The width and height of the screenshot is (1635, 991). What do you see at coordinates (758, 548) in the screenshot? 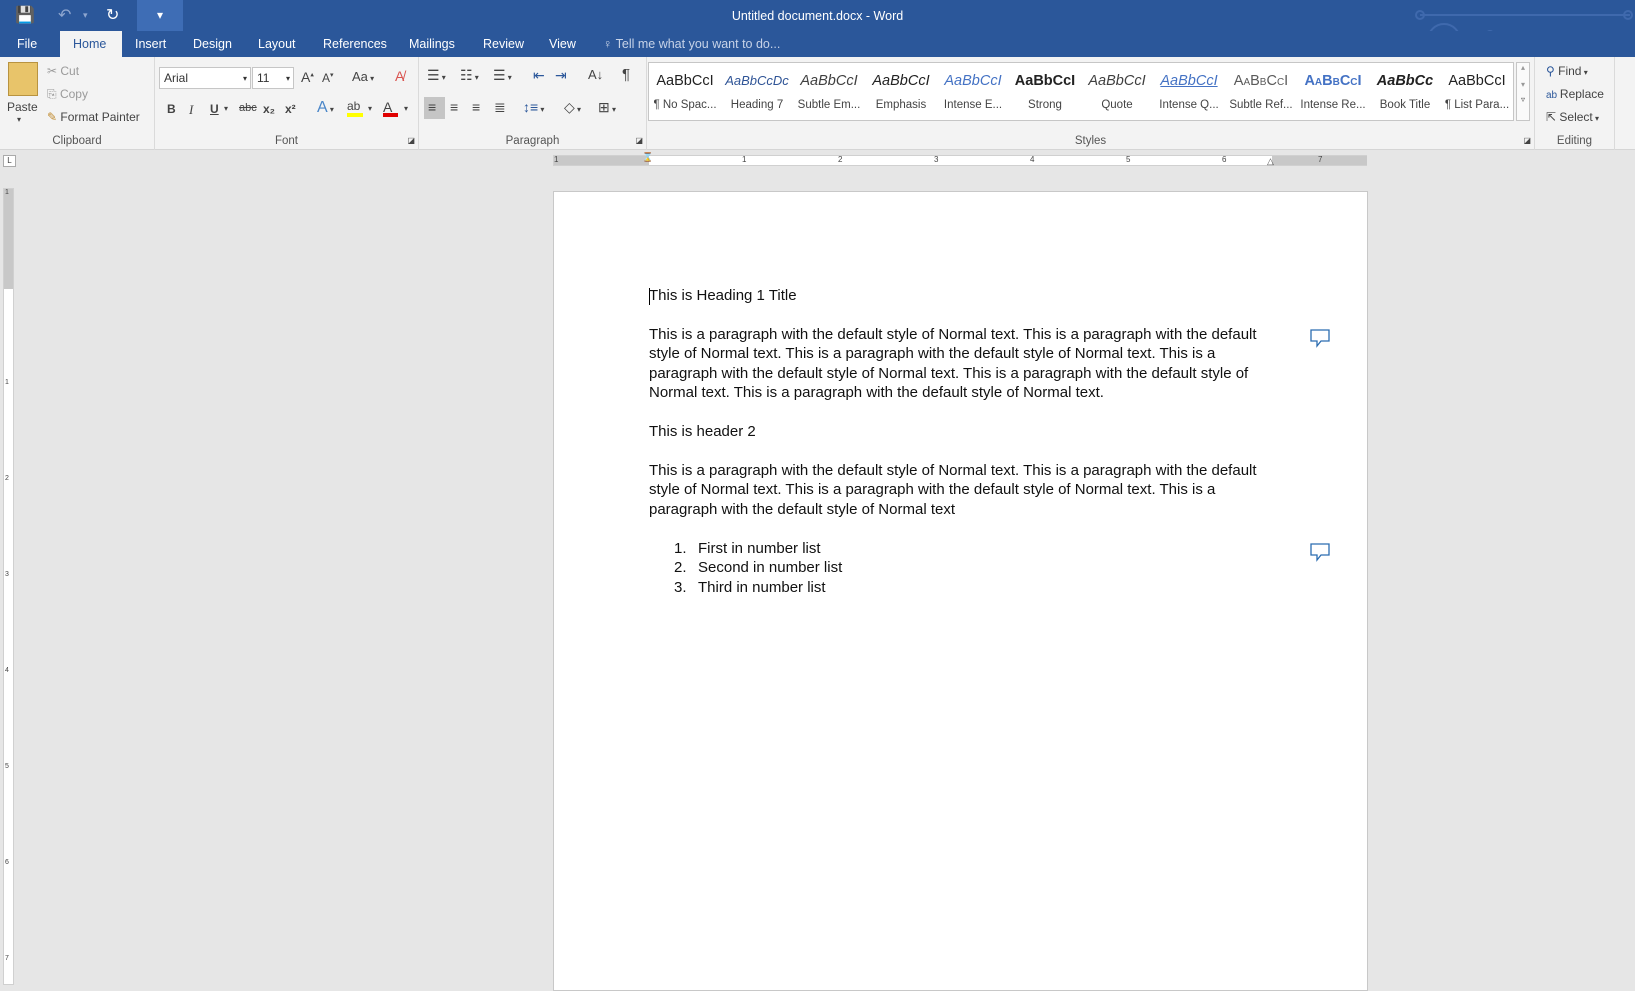
I see `list-item: 1. First in number list` at bounding box center [758, 548].